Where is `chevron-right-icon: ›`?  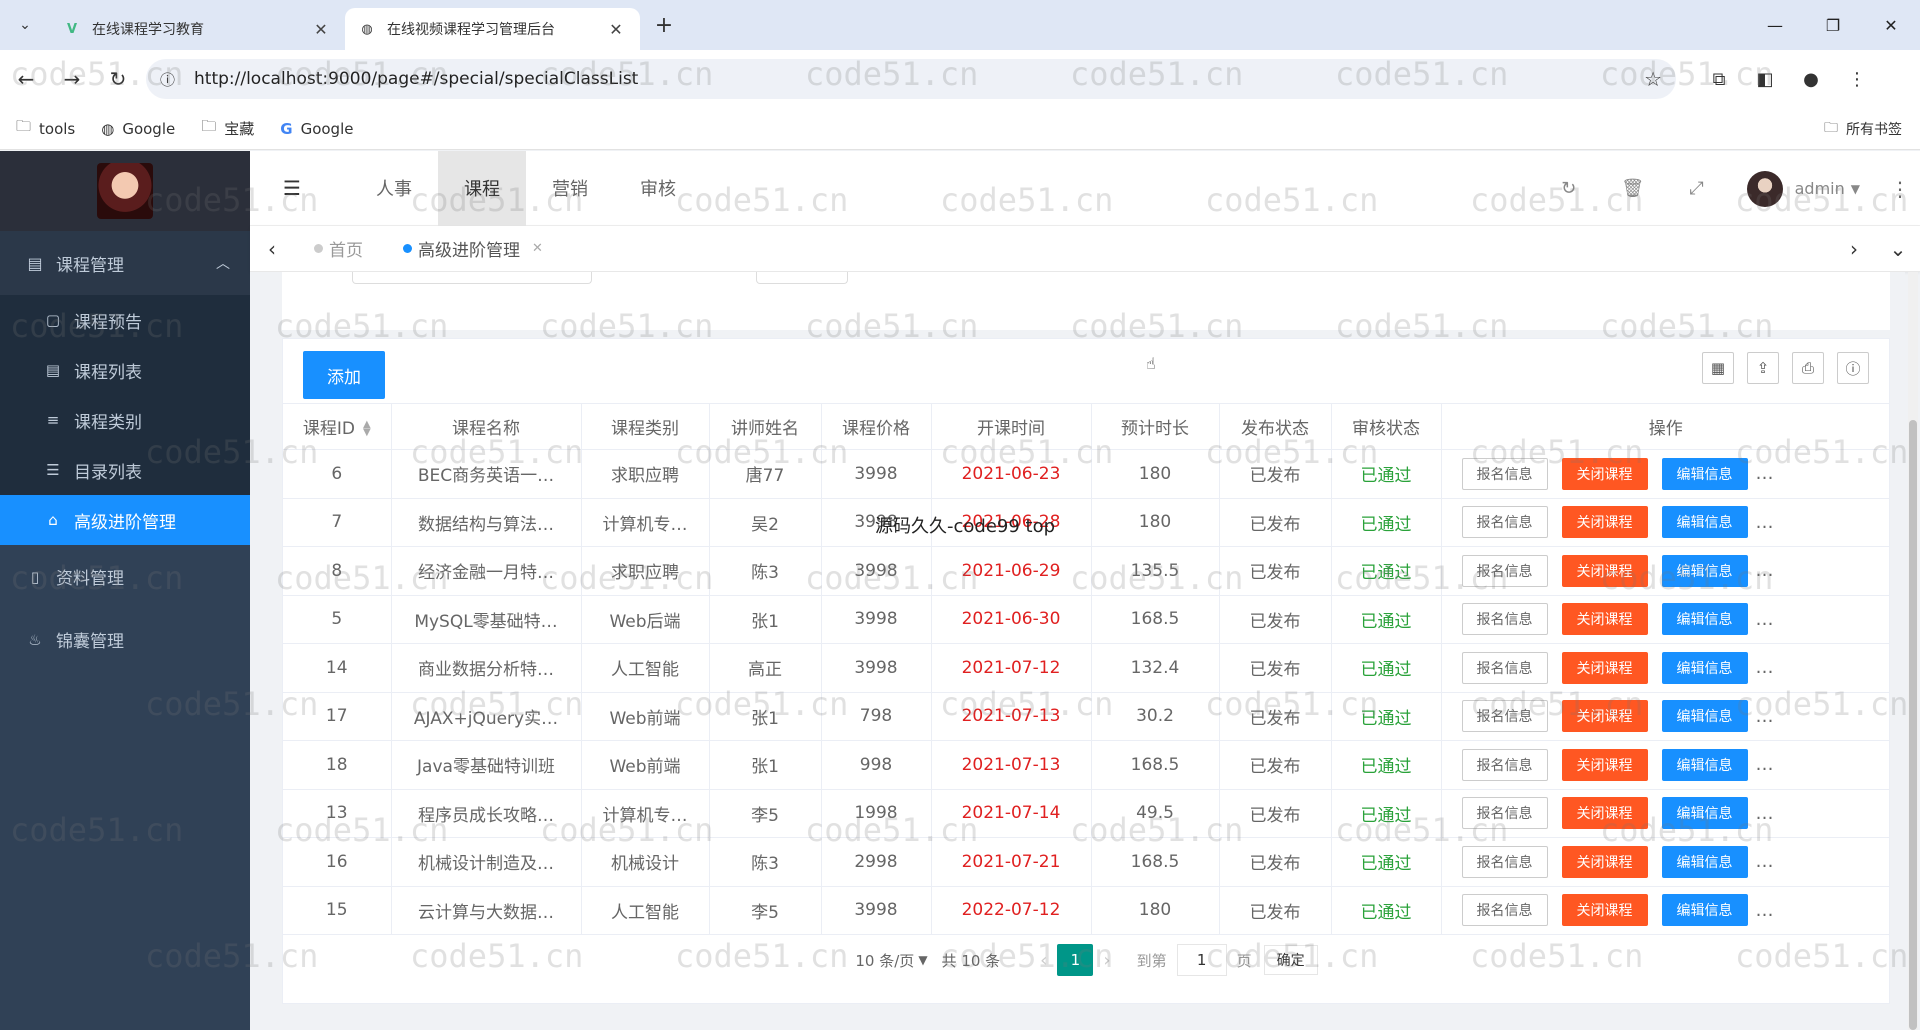 chevron-right-icon: › is located at coordinates (1854, 249).